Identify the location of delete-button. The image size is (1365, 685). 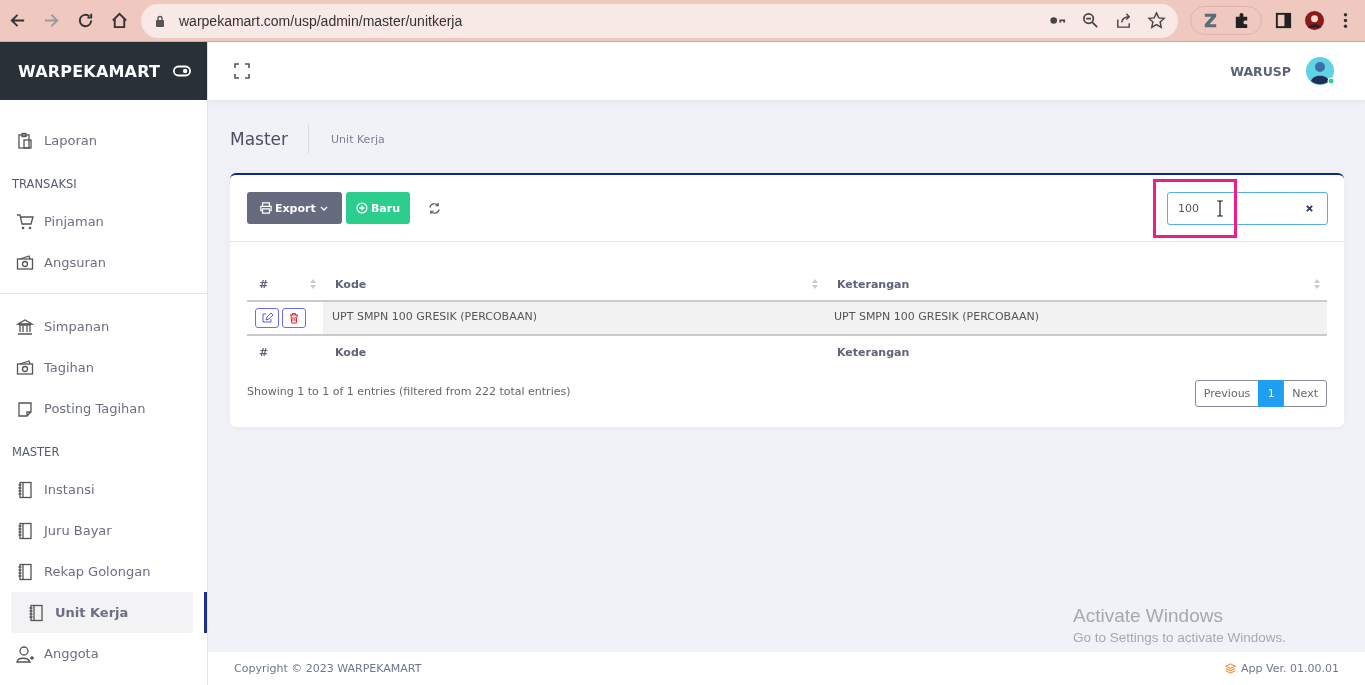
(294, 318).